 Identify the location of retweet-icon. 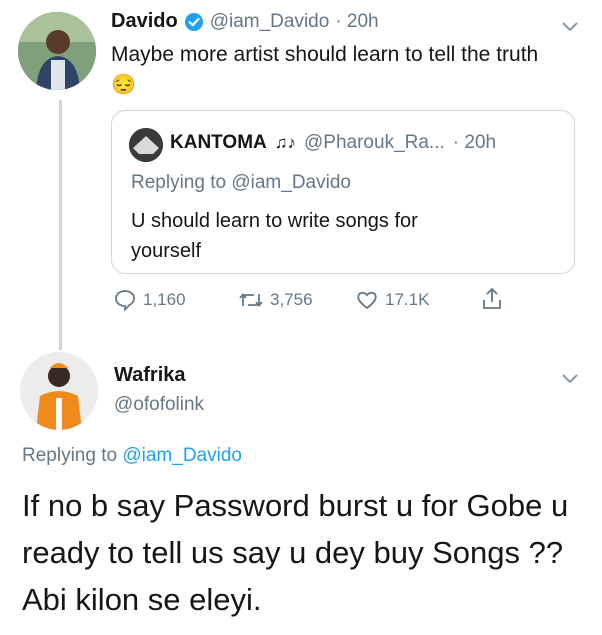
(251, 300).